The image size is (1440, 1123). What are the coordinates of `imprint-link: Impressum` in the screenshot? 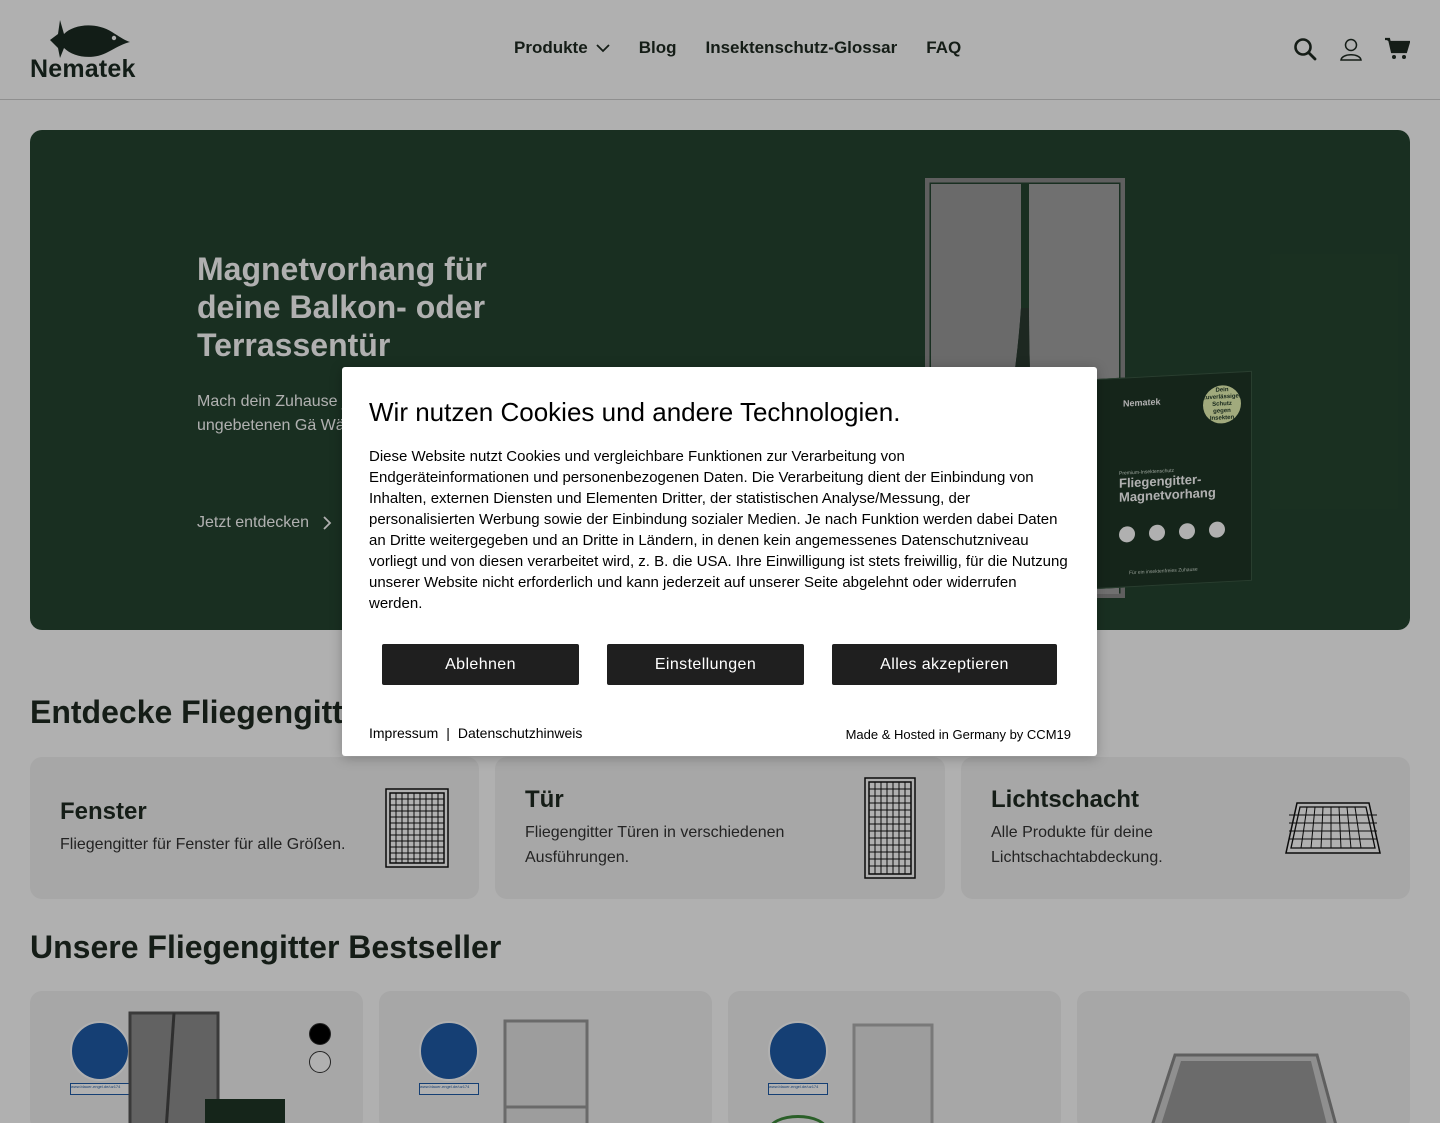 It's located at (403, 733).